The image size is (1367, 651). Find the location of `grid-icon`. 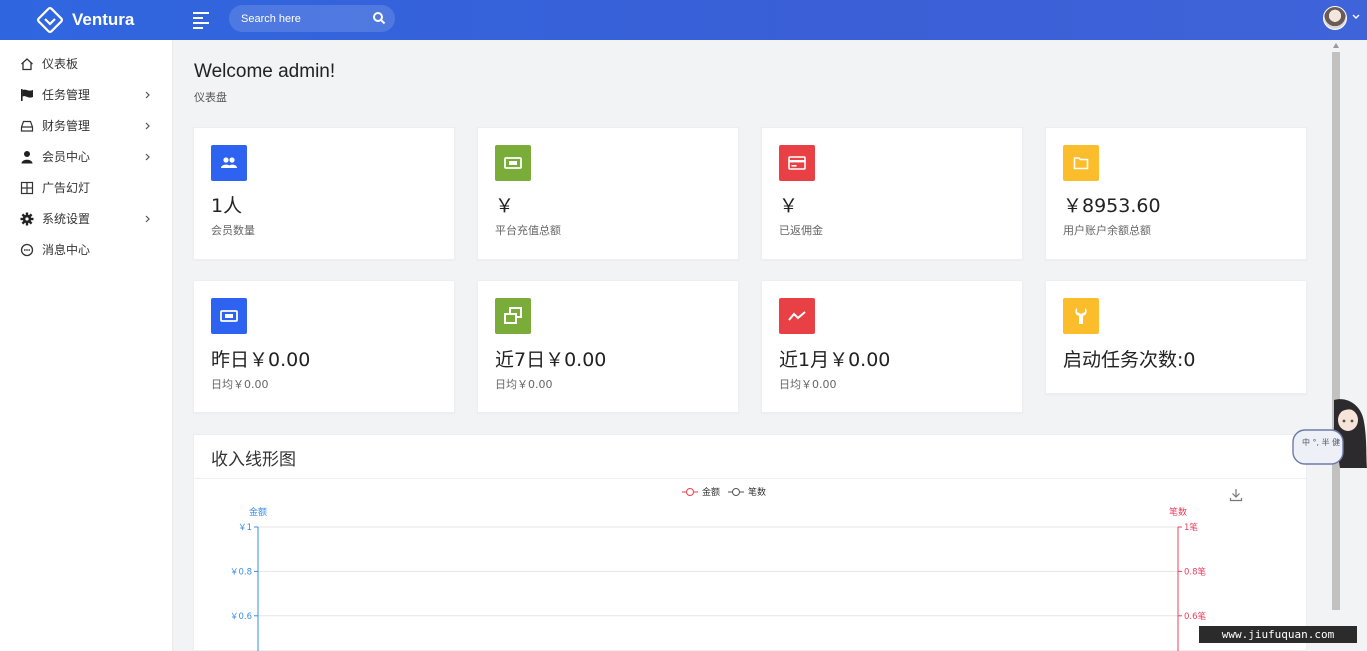

grid-icon is located at coordinates (27, 187).